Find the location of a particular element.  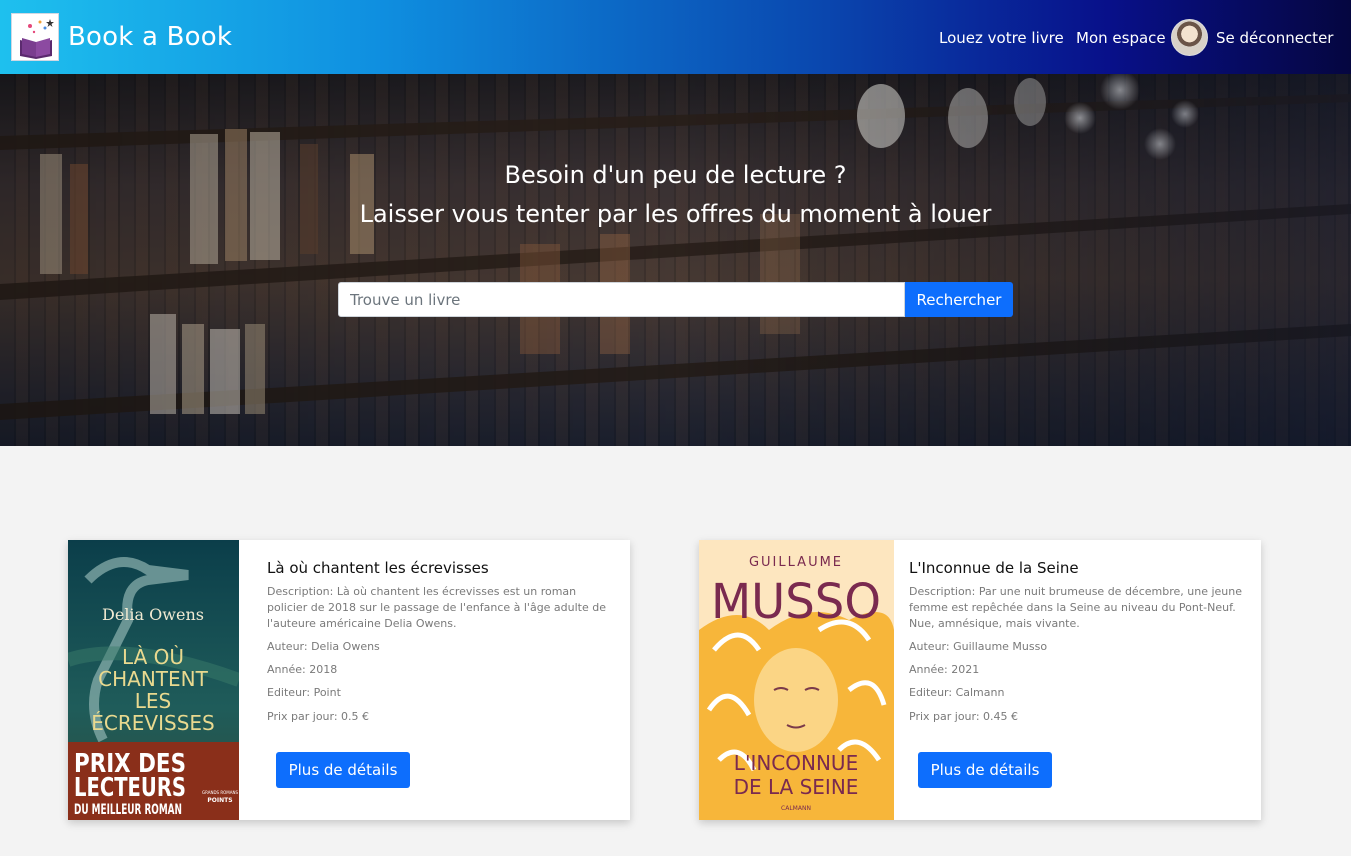

logo is located at coordinates (35, 37).